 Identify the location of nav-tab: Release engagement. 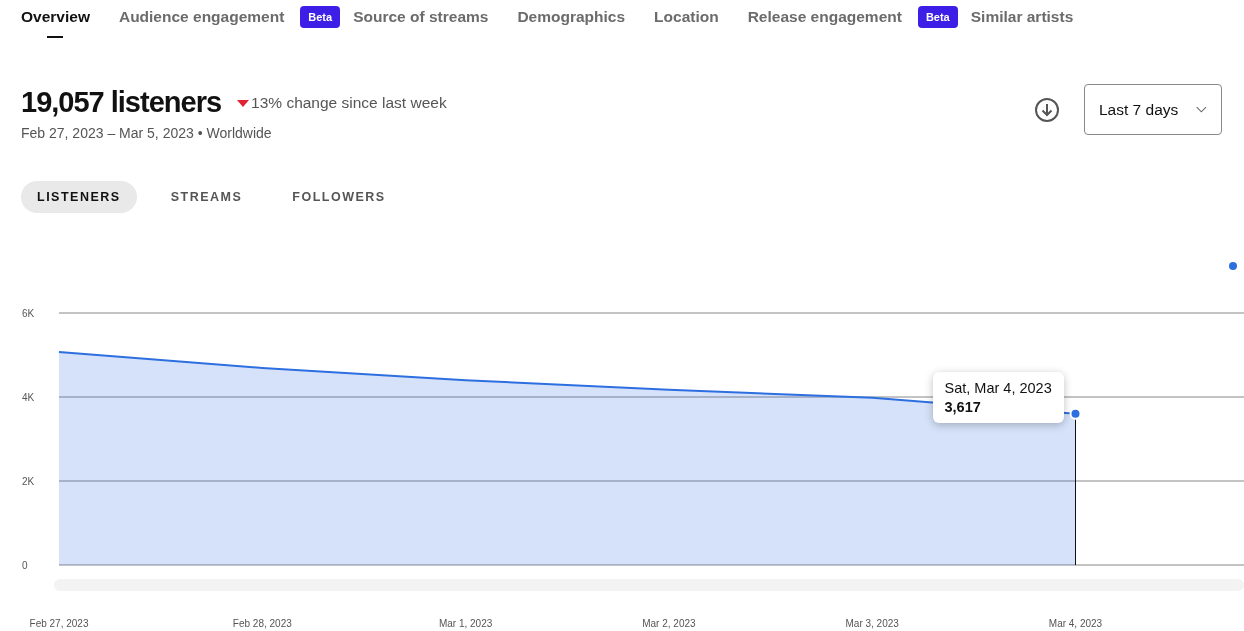
(824, 23).